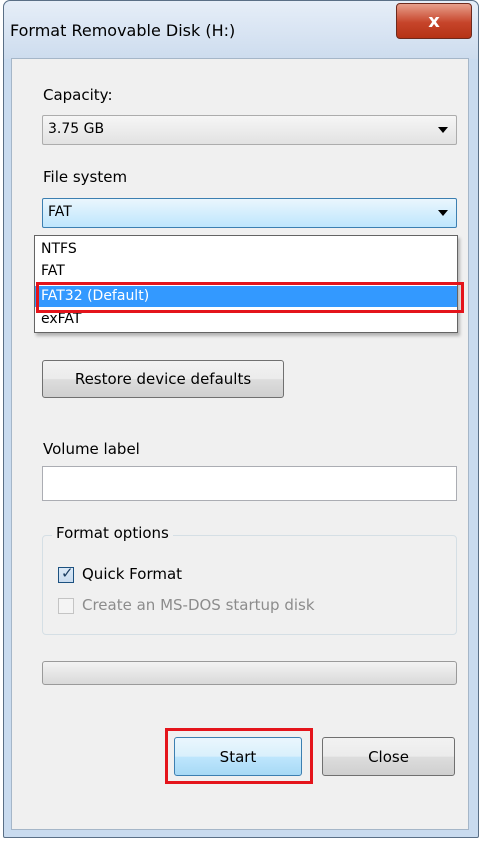 This screenshot has height=842, width=483. I want to click on volume-label-caption: Volume label, so click(91, 449).